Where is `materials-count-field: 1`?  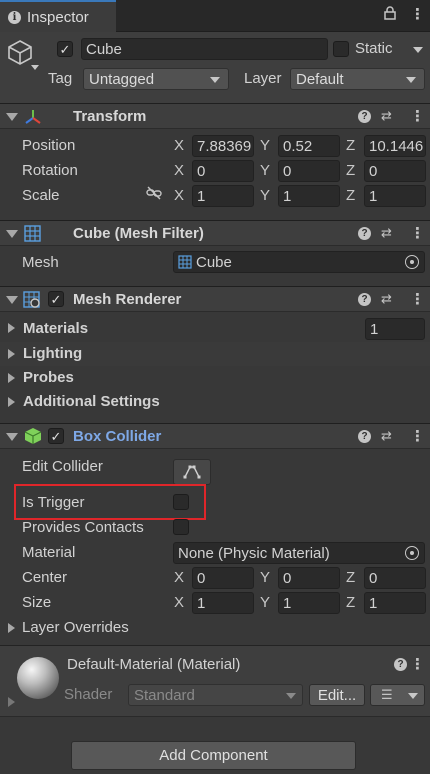
materials-count-field: 1 is located at coordinates (395, 329).